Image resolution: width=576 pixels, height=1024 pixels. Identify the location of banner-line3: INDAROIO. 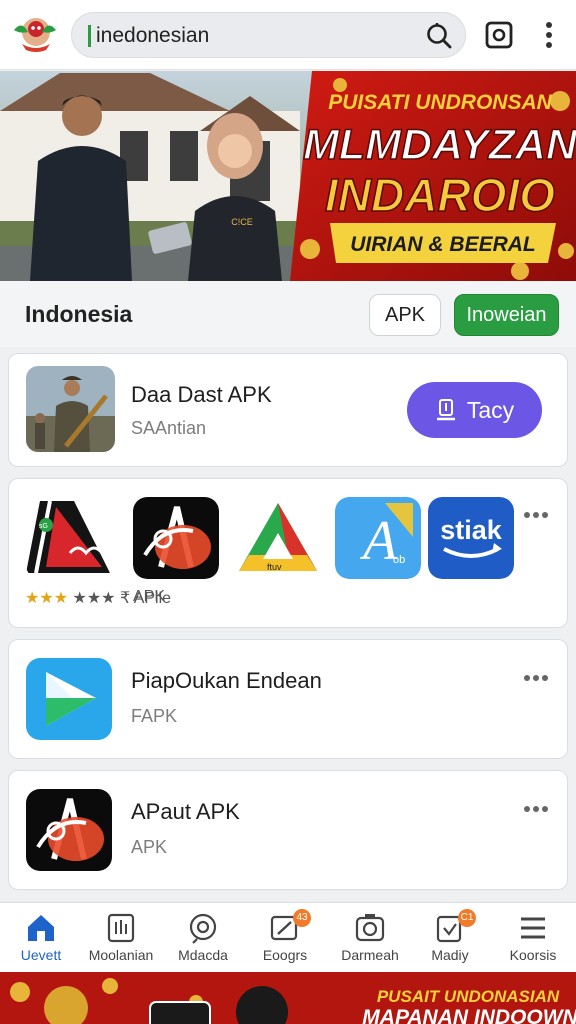
(440, 195).